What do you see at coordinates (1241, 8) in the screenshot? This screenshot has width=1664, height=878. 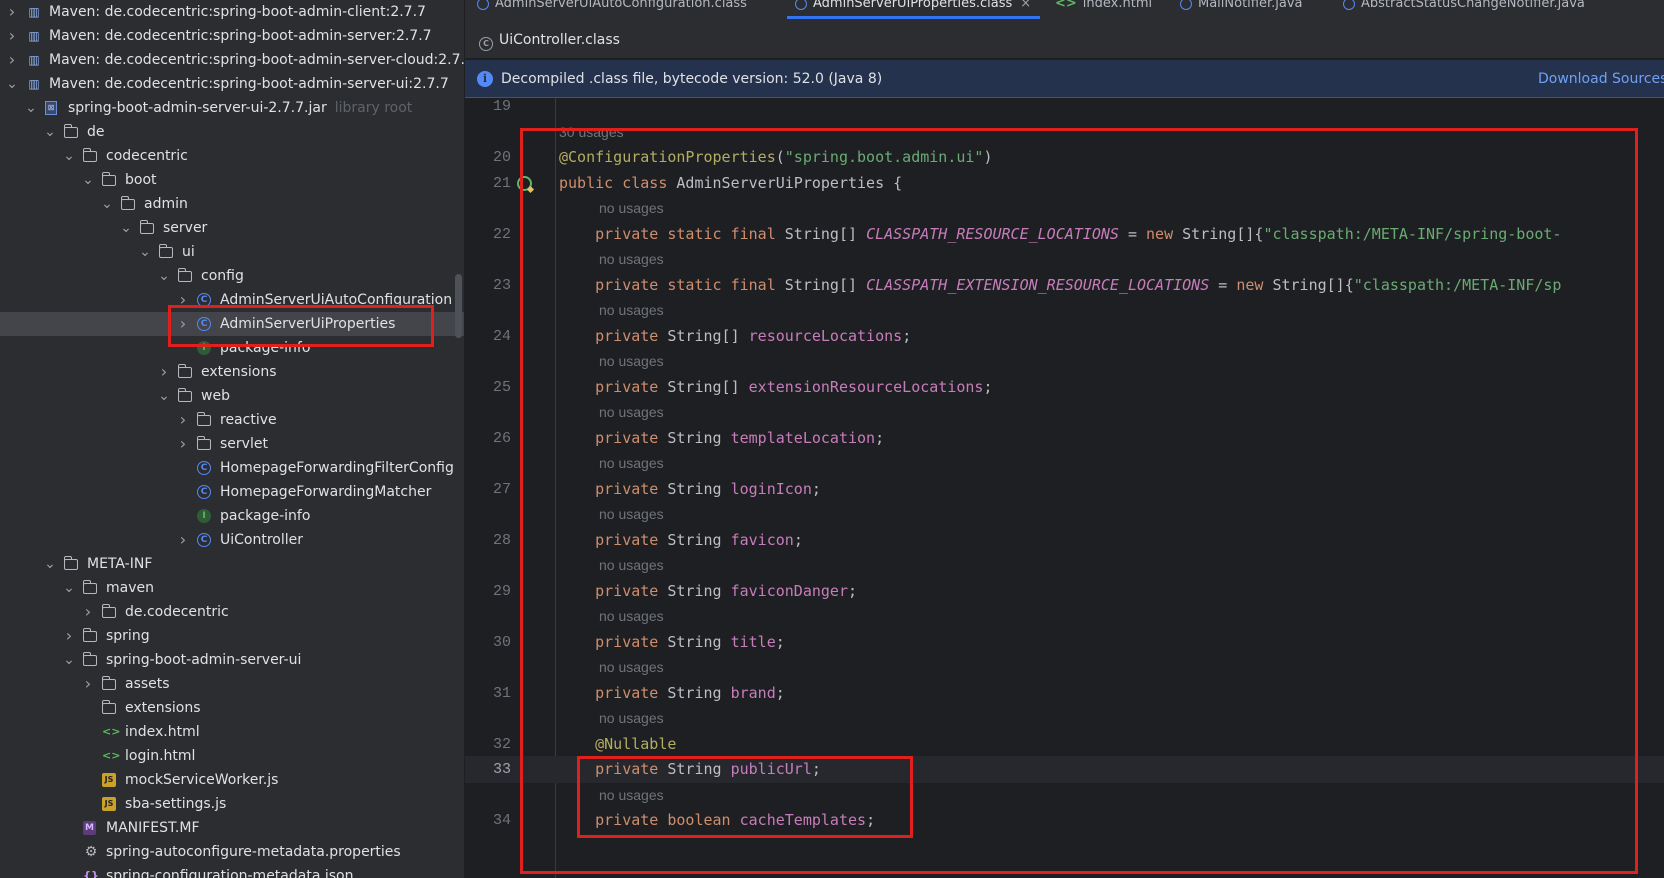 I see `tab-mailnotifier: MailNotifier.java` at bounding box center [1241, 8].